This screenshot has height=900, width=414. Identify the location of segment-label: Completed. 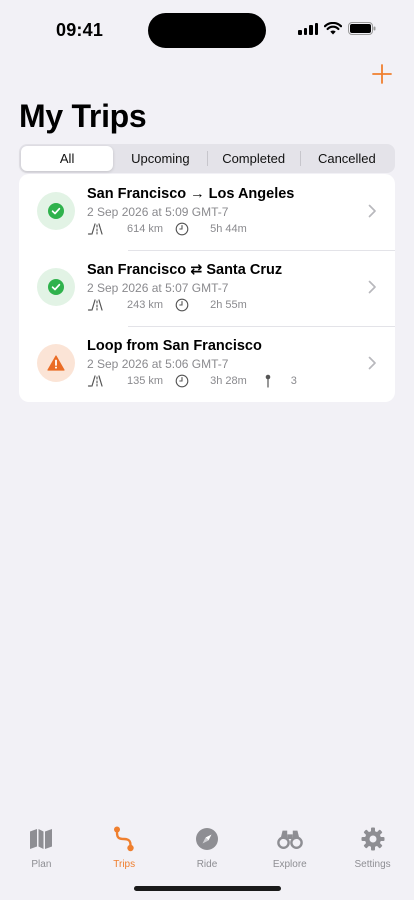
(254, 158).